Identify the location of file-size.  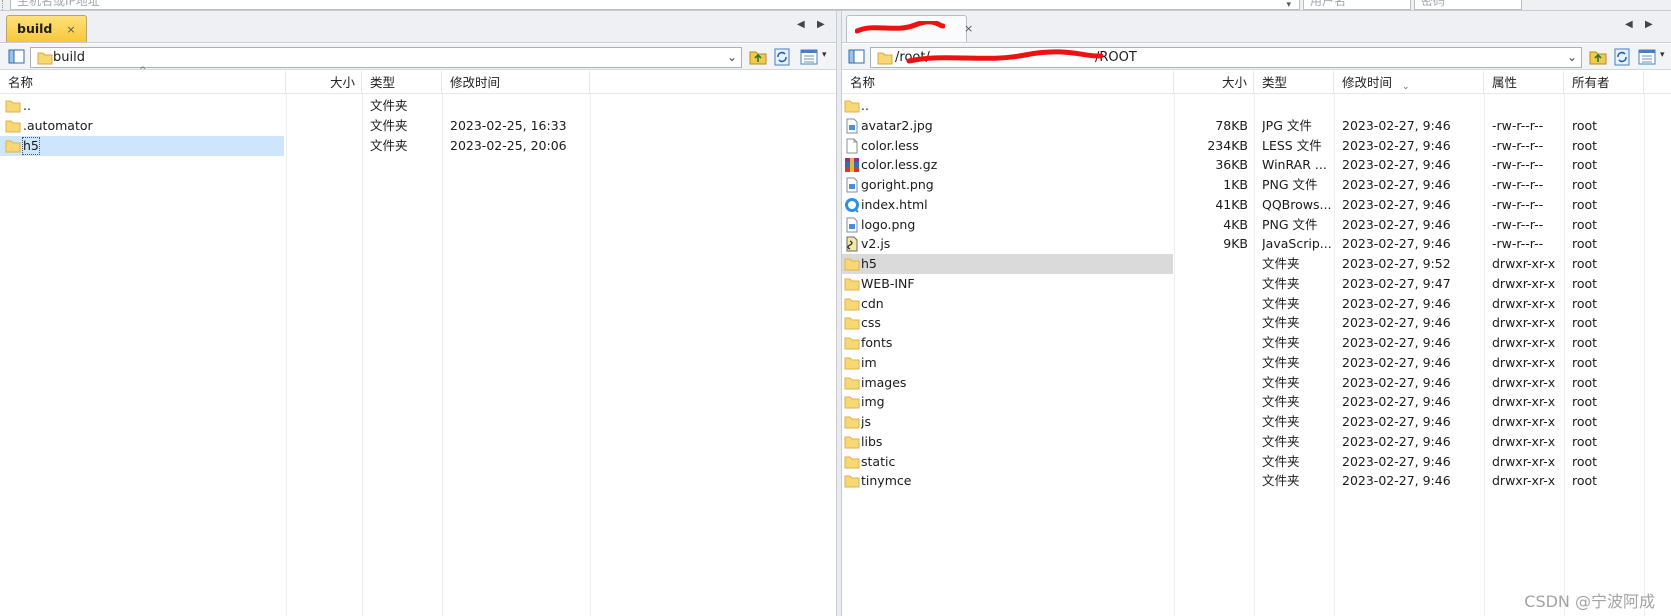
(1211, 422).